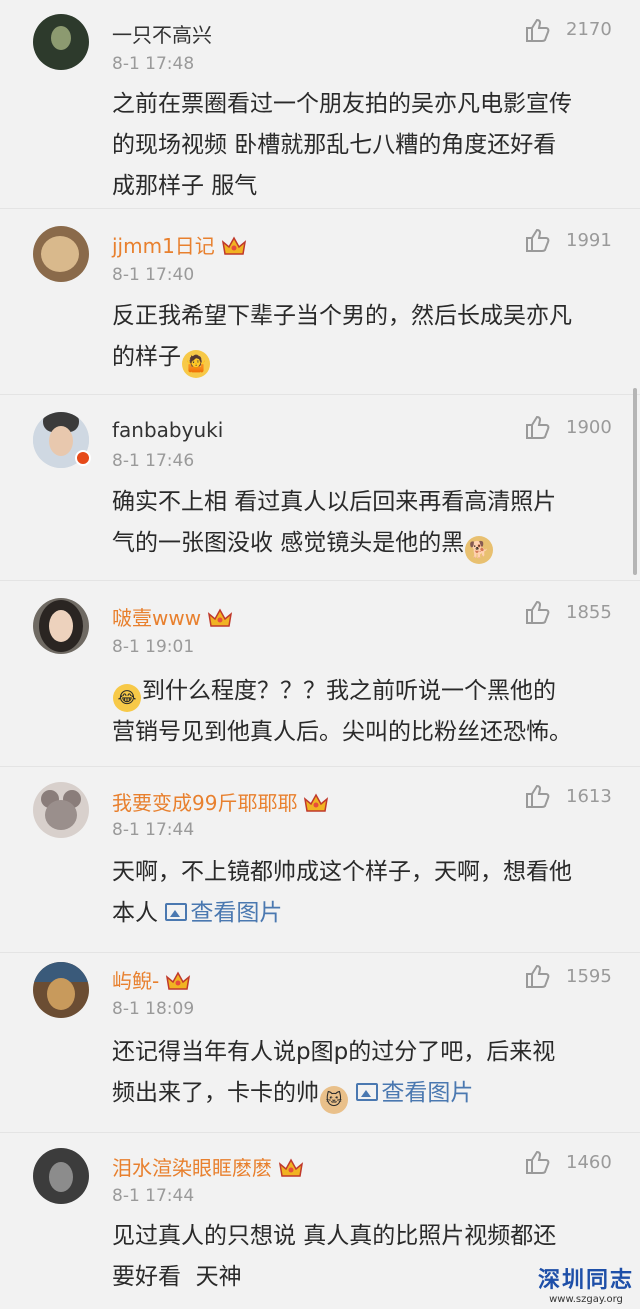 This screenshot has width=640, height=1309. I want to click on cat-emoji-icon: 🐱, so click(334, 1100).